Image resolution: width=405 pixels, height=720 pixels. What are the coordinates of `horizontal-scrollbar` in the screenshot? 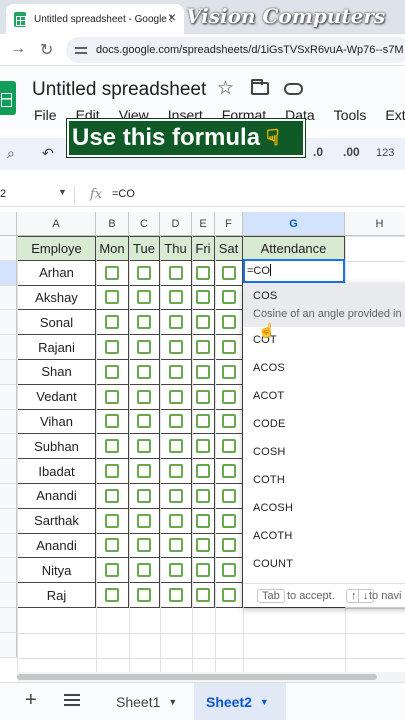 It's located at (211, 677).